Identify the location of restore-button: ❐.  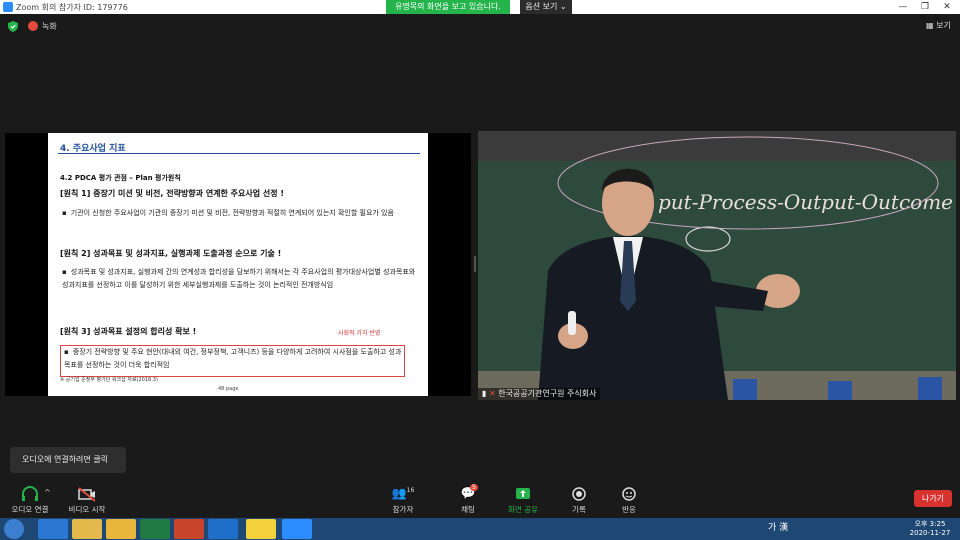
(925, 7).